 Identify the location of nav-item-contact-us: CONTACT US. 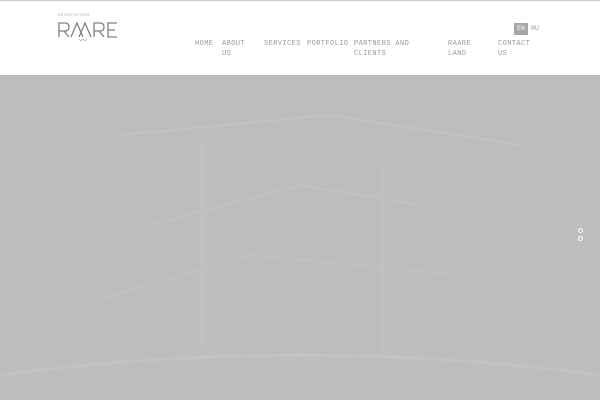
(515, 49).